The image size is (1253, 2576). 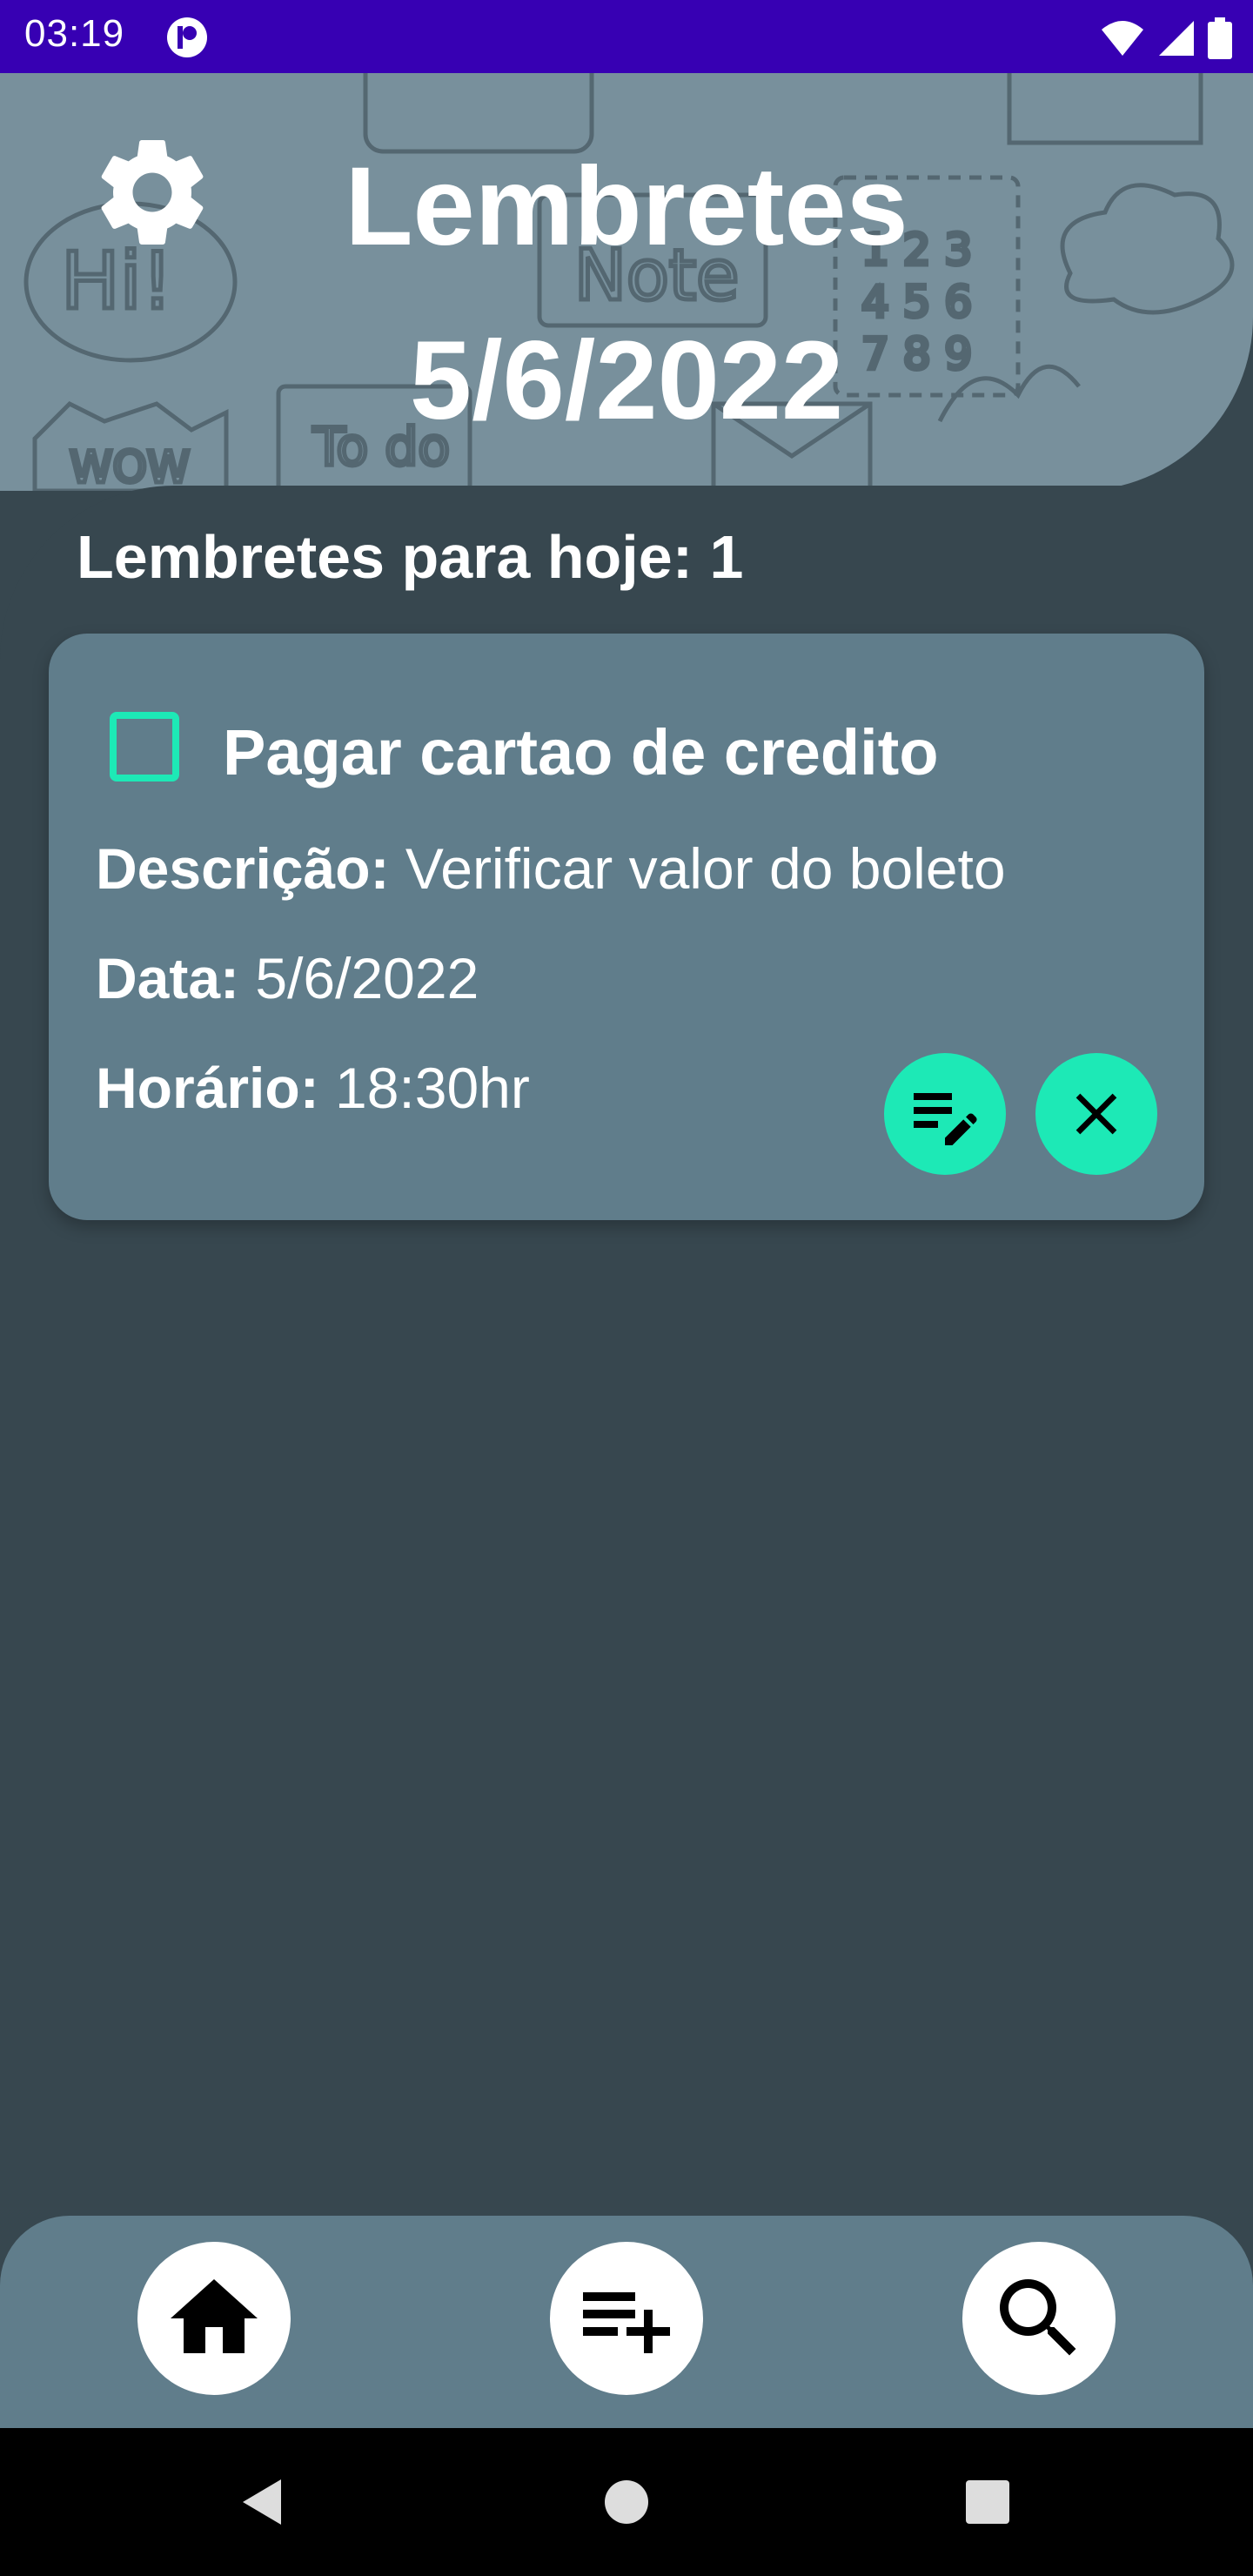 I want to click on battery-icon, so click(x=1220, y=40).